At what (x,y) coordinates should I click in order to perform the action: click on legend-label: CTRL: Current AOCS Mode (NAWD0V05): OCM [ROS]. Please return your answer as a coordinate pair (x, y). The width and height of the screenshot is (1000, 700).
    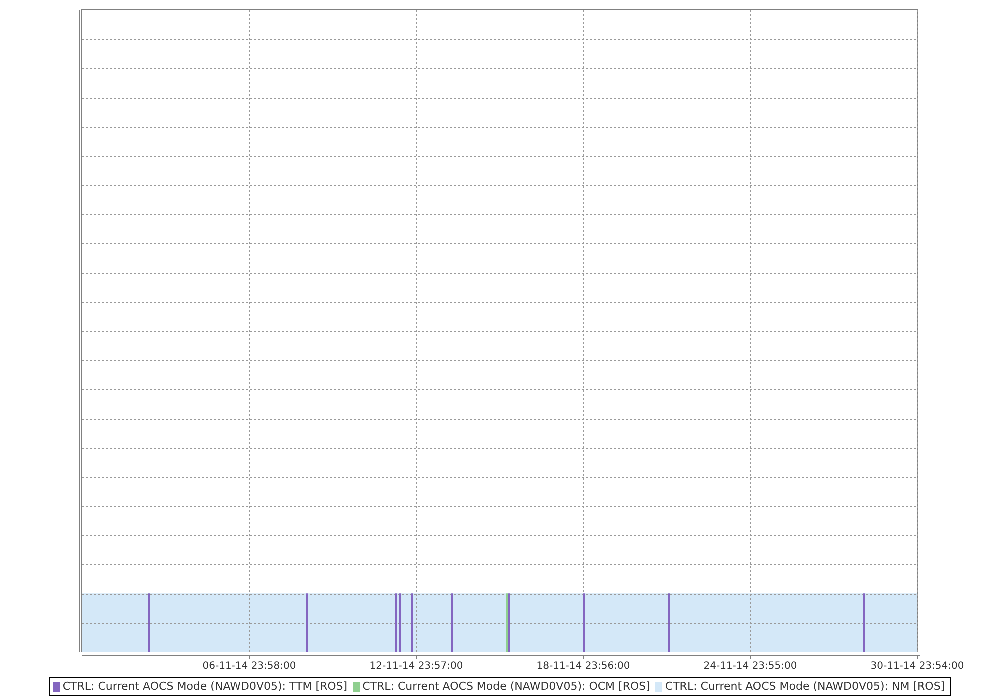
    Looking at the image, I should click on (506, 686).